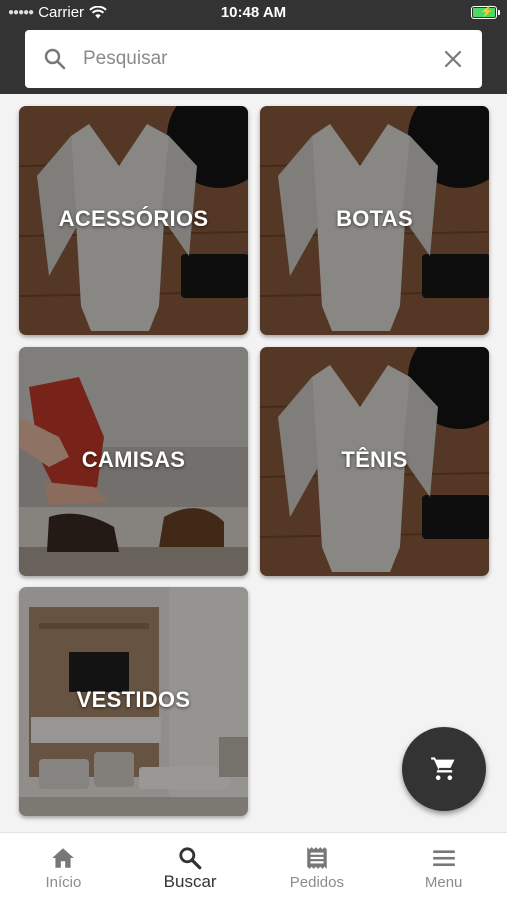 Image resolution: width=507 pixels, height=900 pixels. I want to click on clear-search-icon, so click(453, 59).